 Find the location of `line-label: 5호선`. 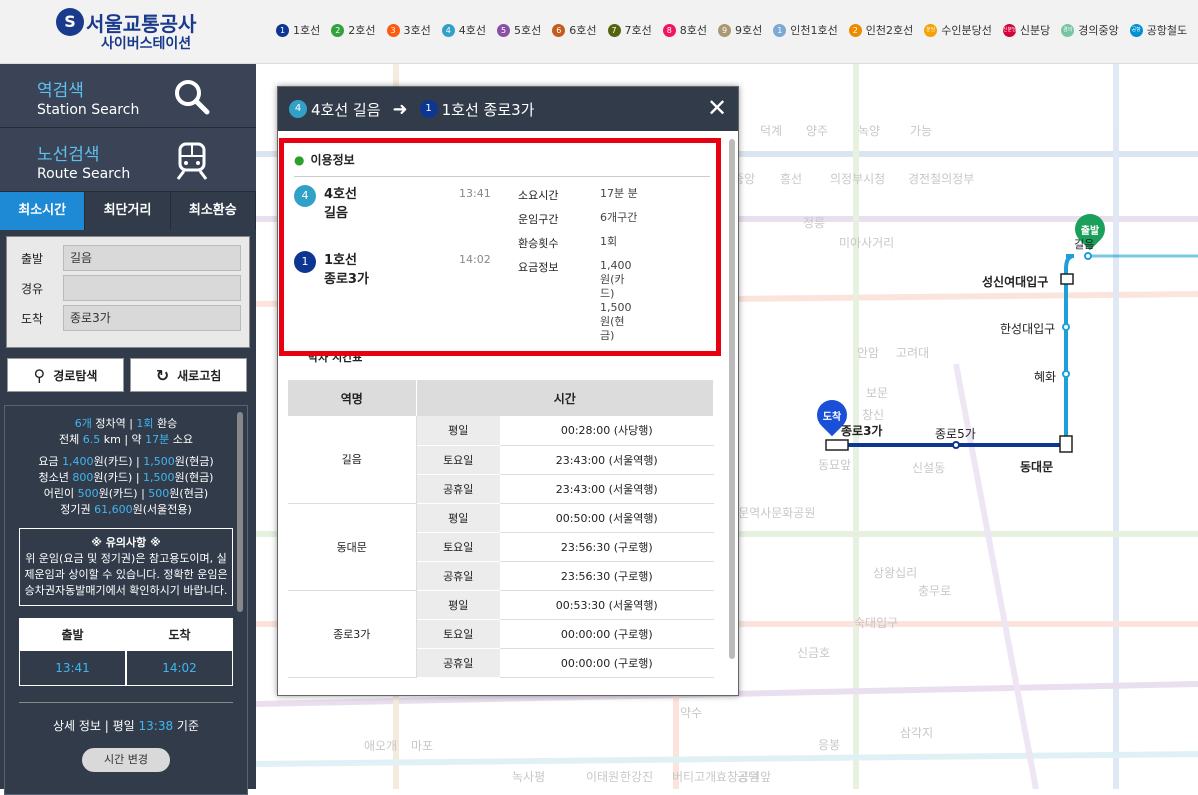

line-label: 5호선 is located at coordinates (528, 30).